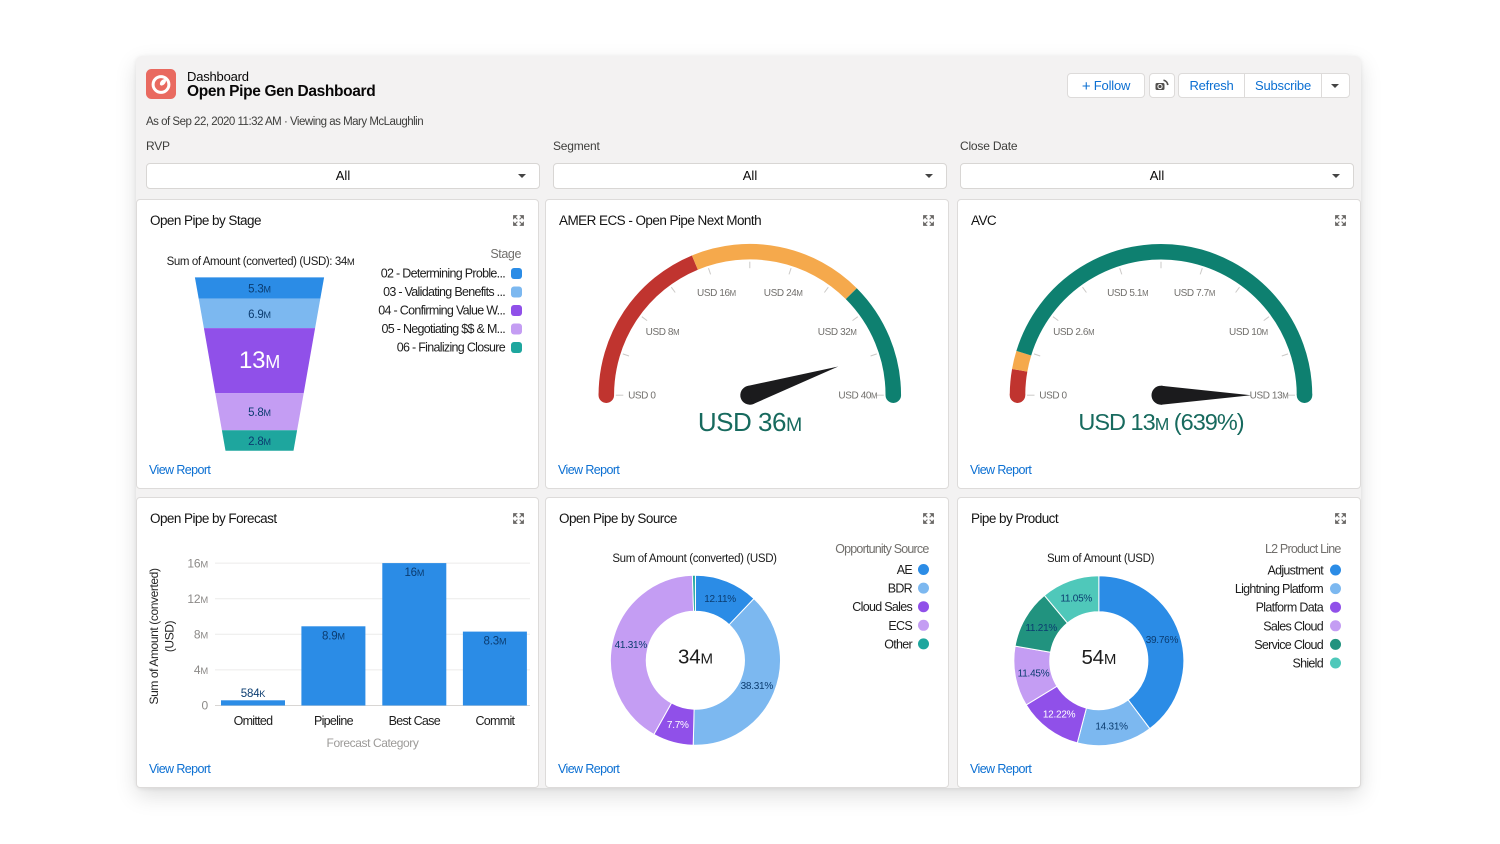 The height and width of the screenshot is (844, 1500). Describe the element at coordinates (415, 721) in the screenshot. I see `svg-text: Best Case` at that location.